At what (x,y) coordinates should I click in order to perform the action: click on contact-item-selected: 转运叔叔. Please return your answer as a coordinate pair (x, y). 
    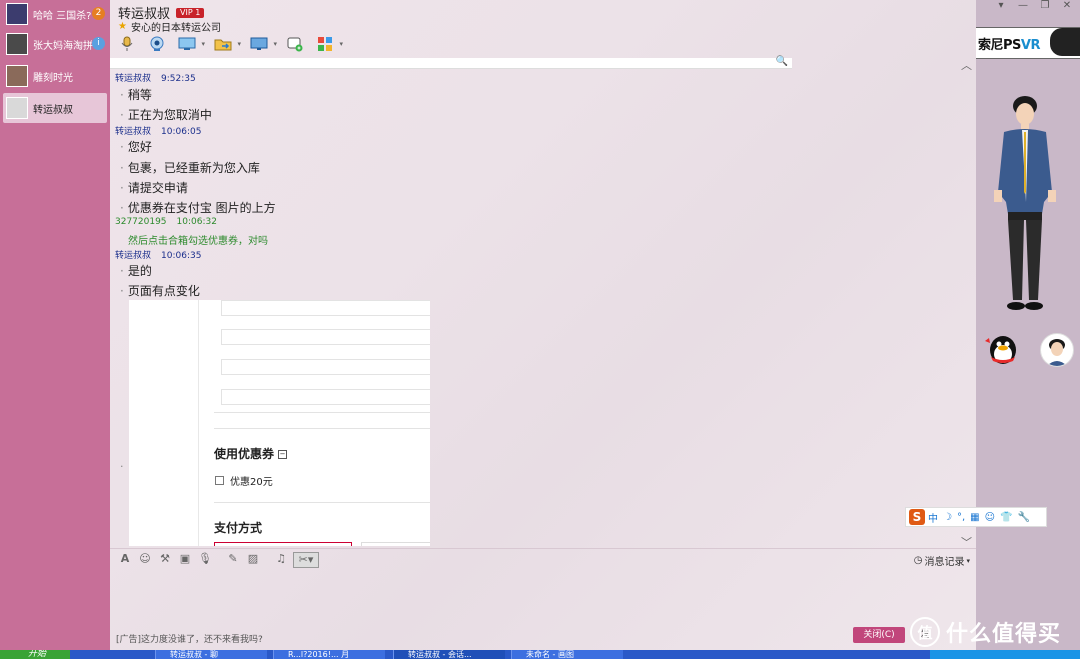
    Looking at the image, I should click on (55, 108).